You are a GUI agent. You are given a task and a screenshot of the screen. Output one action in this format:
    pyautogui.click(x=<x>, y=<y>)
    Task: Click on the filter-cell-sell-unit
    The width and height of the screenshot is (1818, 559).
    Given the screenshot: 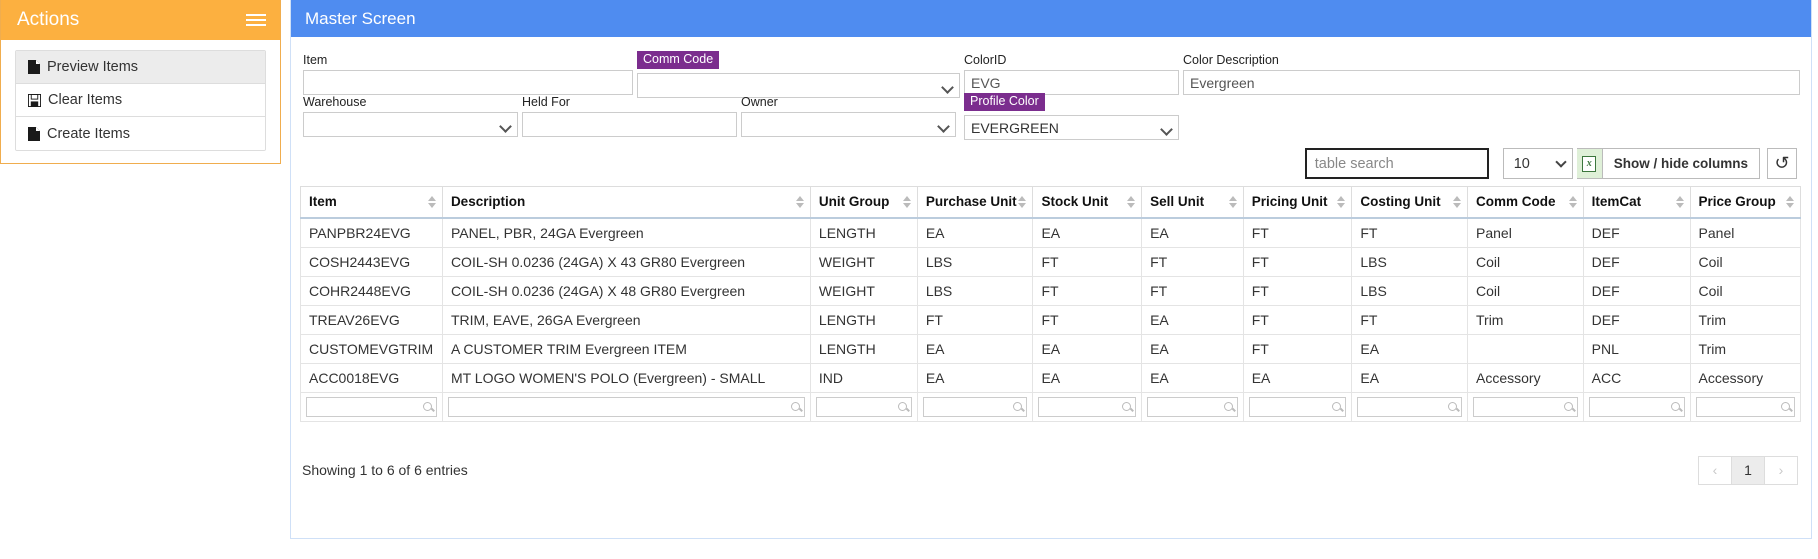 What is the action you would take?
    pyautogui.click(x=1192, y=406)
    